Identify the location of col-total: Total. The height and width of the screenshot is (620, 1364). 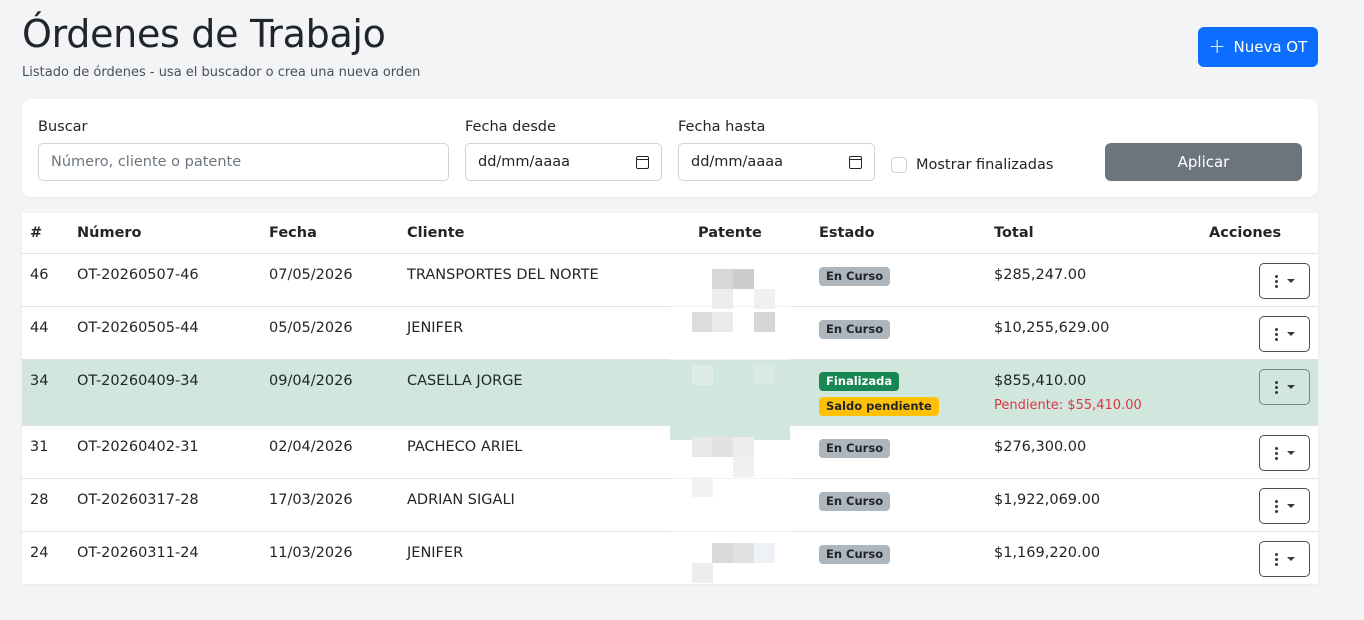
(1014, 233).